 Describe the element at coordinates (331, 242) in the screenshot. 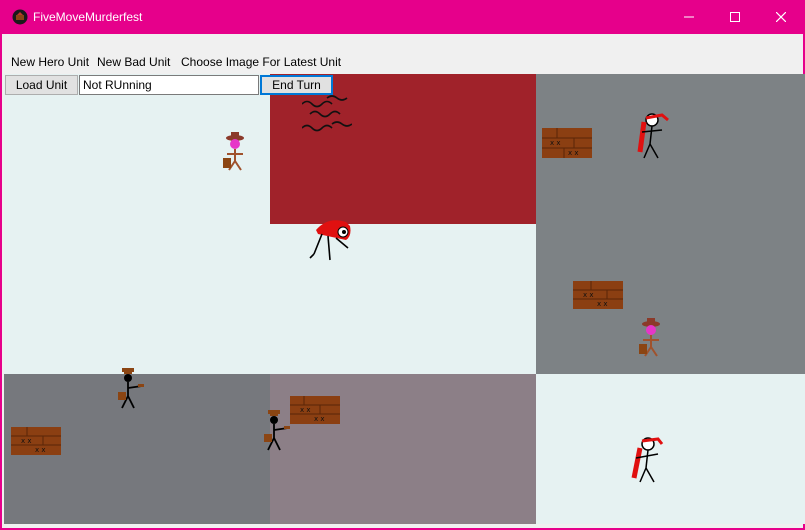

I see `spider-icon` at that location.